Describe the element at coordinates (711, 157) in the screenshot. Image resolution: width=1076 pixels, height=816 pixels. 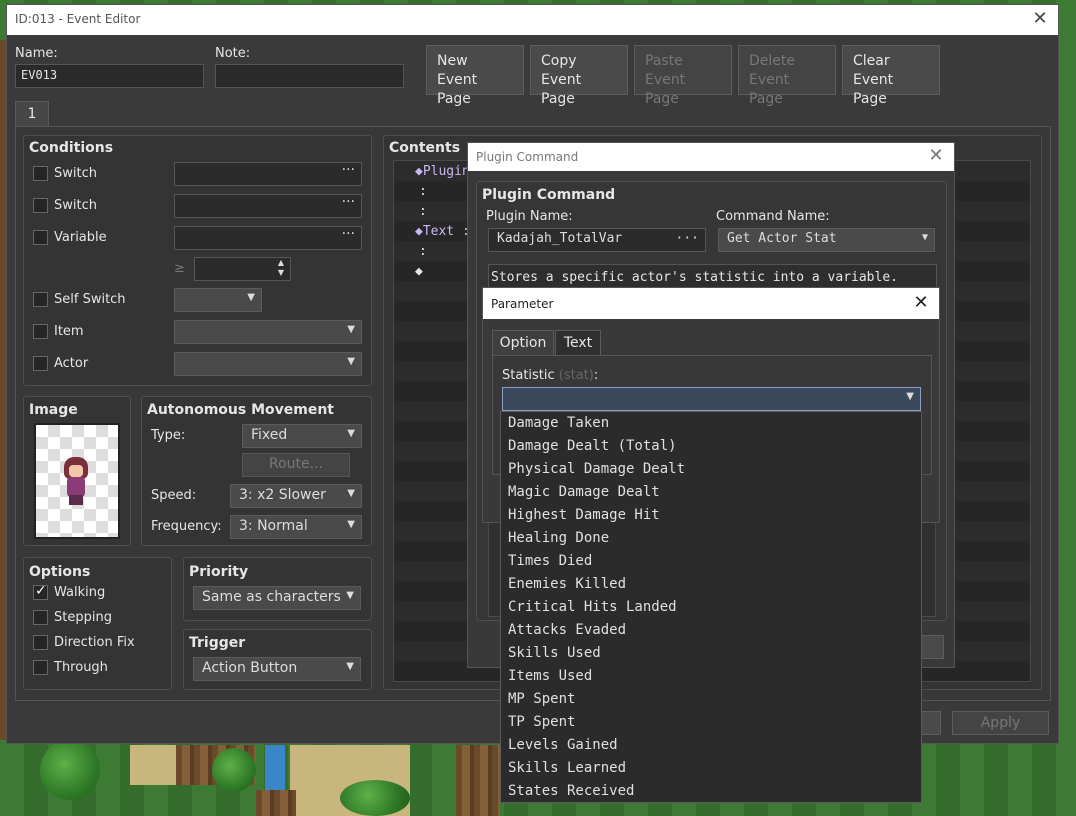
I see `plugin-command-titlebar: Plugin Command` at that location.